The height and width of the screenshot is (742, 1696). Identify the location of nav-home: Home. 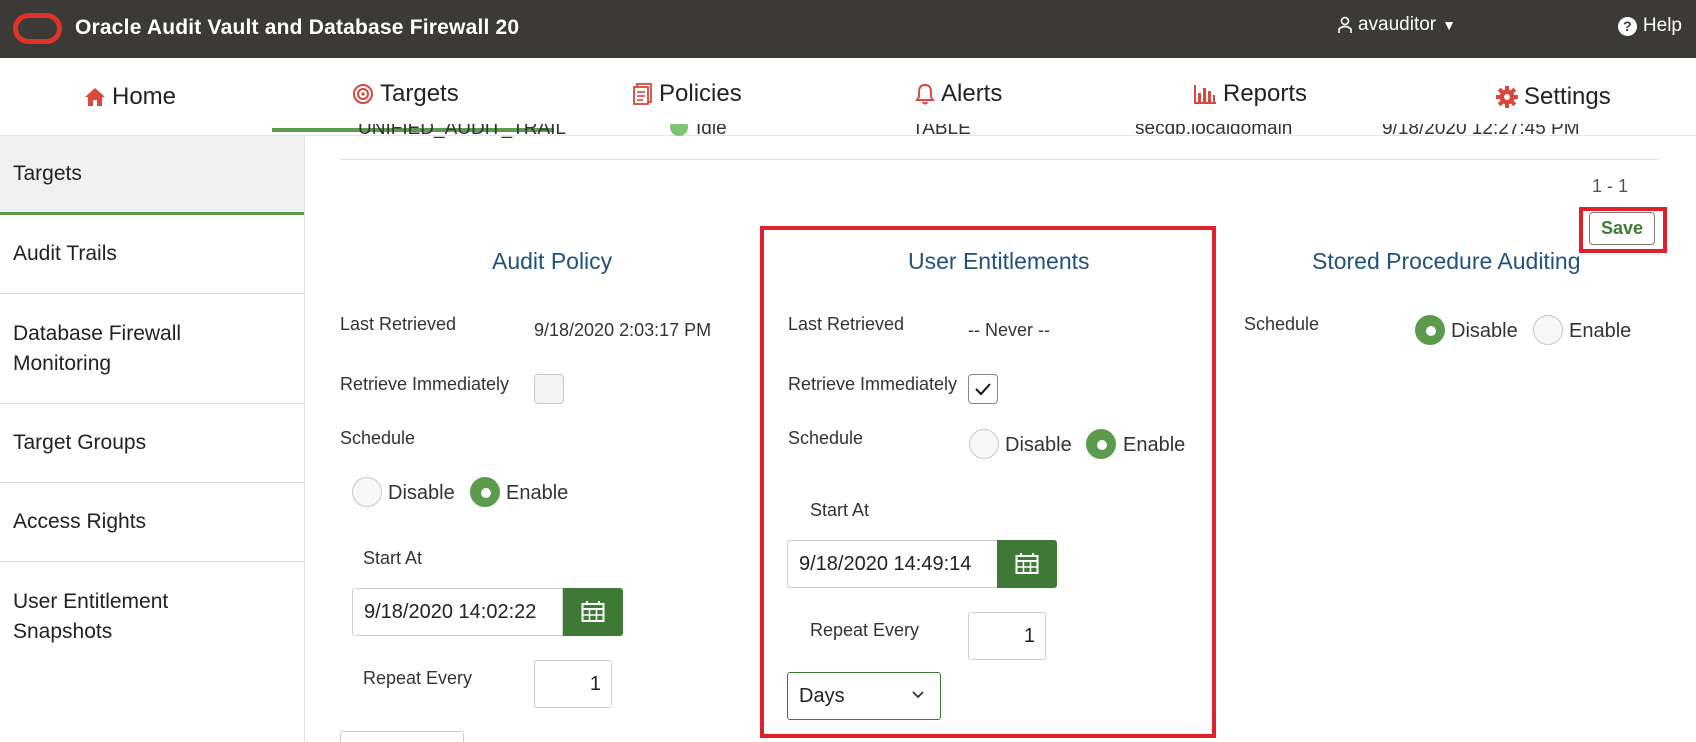
(130, 97).